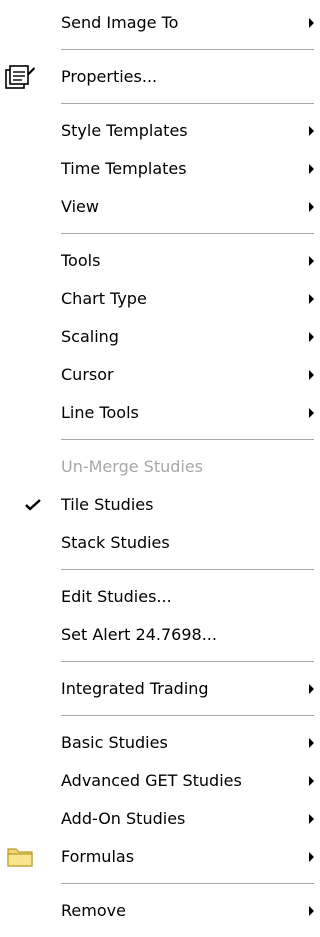  What do you see at coordinates (157, 337) in the screenshot?
I see `menu-item-scaling: Scaling` at bounding box center [157, 337].